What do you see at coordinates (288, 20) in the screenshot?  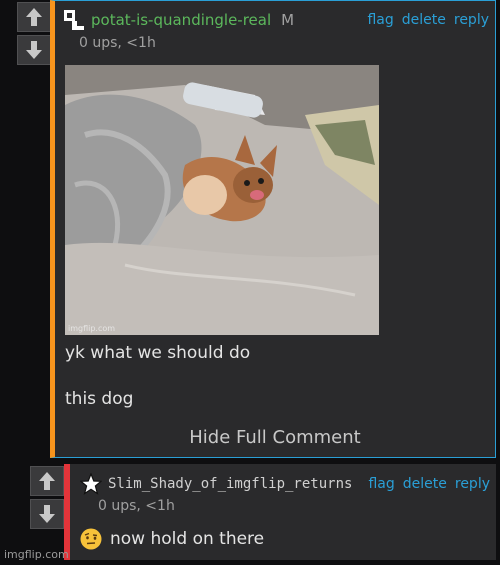 I see `gender-label: M` at bounding box center [288, 20].